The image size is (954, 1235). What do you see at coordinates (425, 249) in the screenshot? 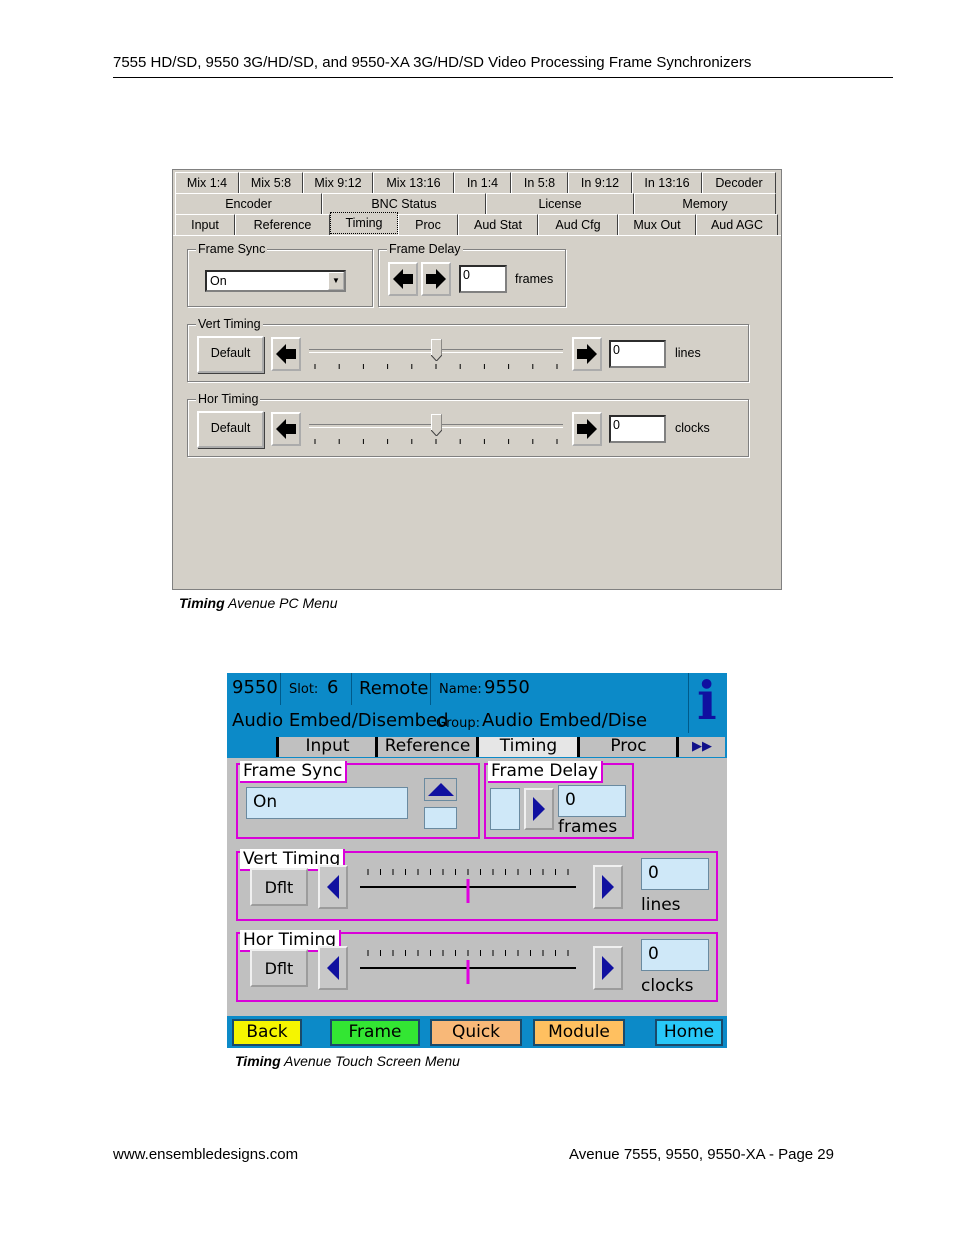
I see `frame-delay-label: Frame Delay` at bounding box center [425, 249].